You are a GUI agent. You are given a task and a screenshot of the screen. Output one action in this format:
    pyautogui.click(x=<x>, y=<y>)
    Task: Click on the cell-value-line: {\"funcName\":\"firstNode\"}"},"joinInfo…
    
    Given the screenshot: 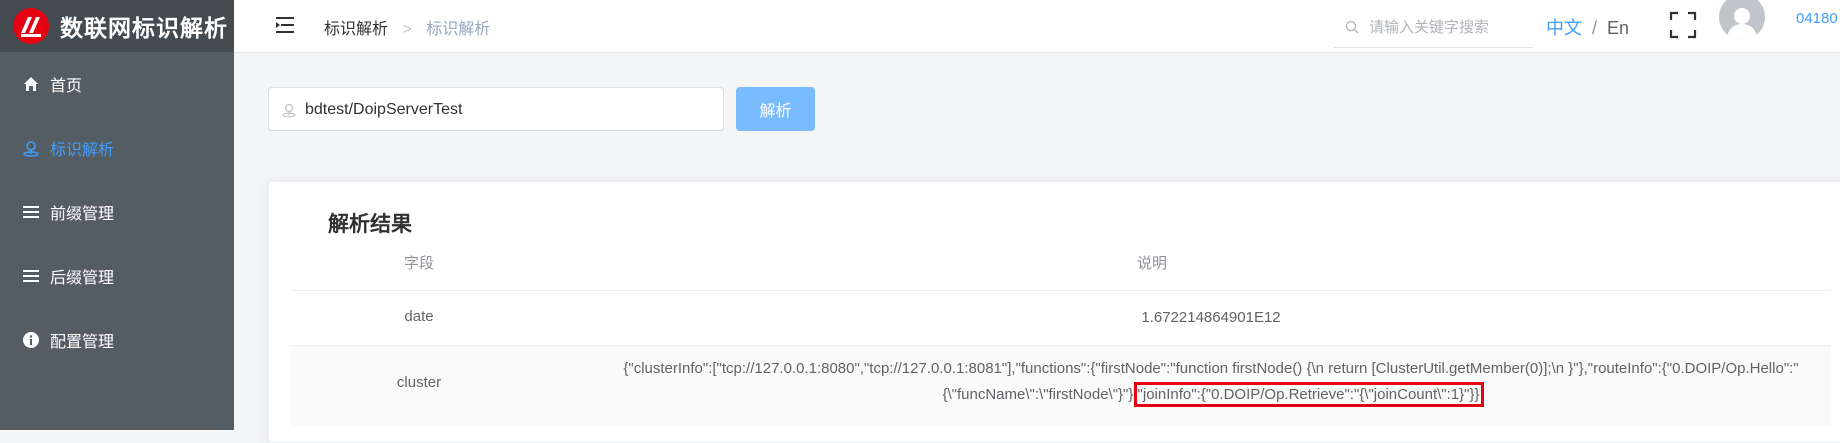 What is the action you would take?
    pyautogui.click(x=1165, y=395)
    